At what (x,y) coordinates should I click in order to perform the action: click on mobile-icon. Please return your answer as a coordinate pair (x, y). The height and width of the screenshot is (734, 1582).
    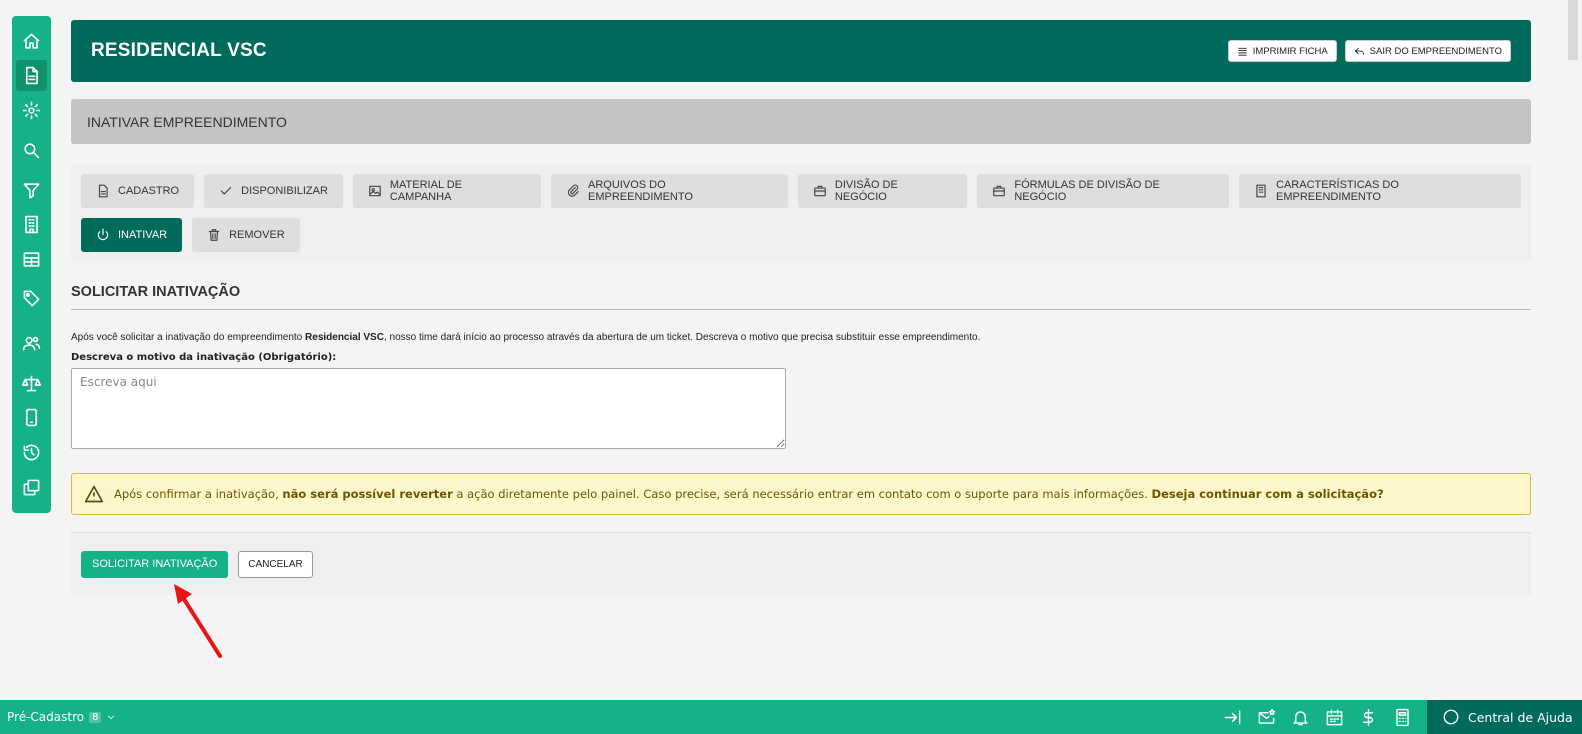
    Looking at the image, I should click on (31, 417).